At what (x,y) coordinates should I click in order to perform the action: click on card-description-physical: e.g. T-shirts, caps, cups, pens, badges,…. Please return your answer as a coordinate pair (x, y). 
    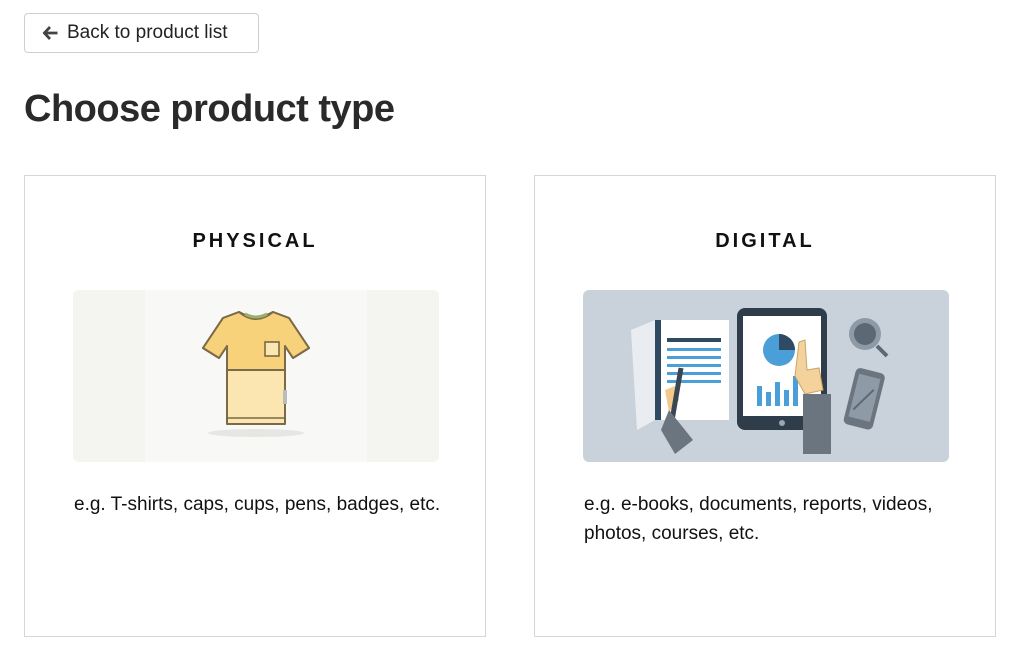
    Looking at the image, I should click on (257, 504).